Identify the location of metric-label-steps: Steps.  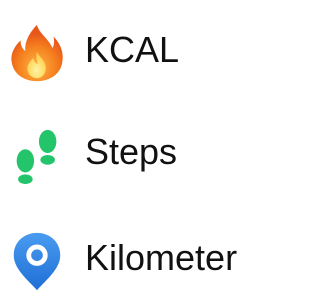
(131, 151).